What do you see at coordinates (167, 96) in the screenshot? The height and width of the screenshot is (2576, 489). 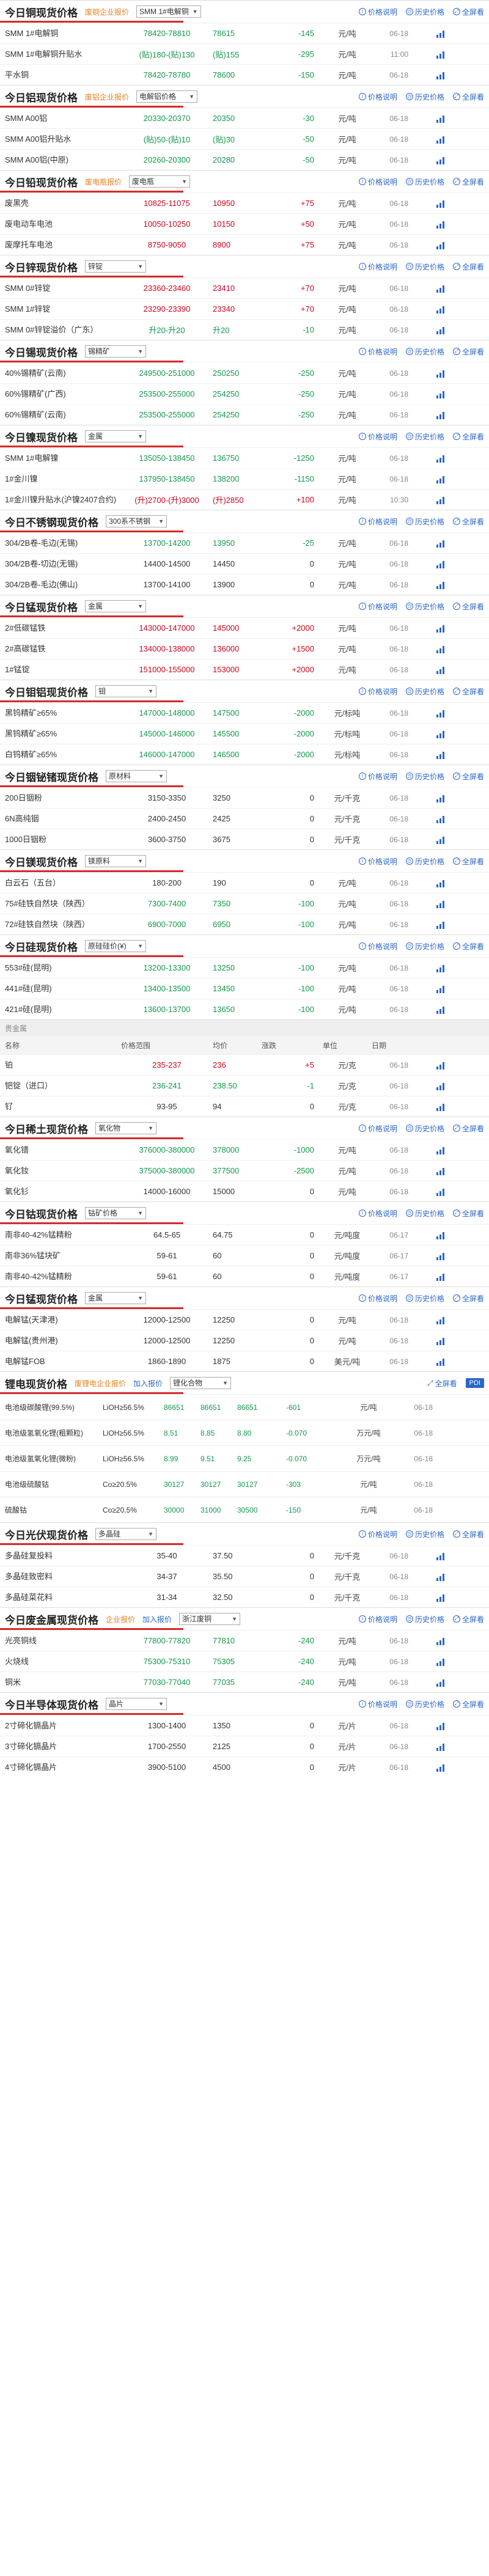 I see `category-select: 电解铝价格 ▼` at bounding box center [167, 96].